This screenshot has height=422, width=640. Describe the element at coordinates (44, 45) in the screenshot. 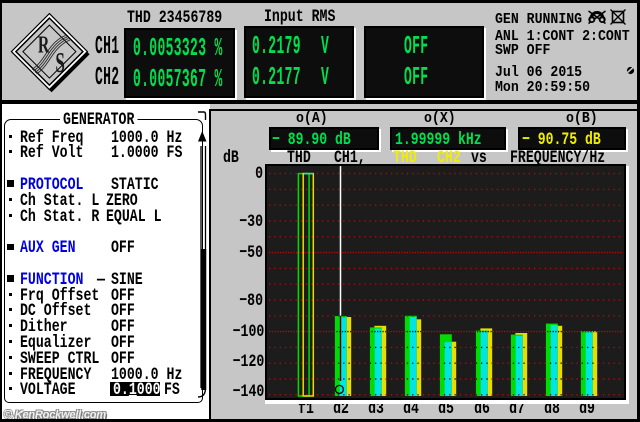

I see `svg-text: R` at that location.